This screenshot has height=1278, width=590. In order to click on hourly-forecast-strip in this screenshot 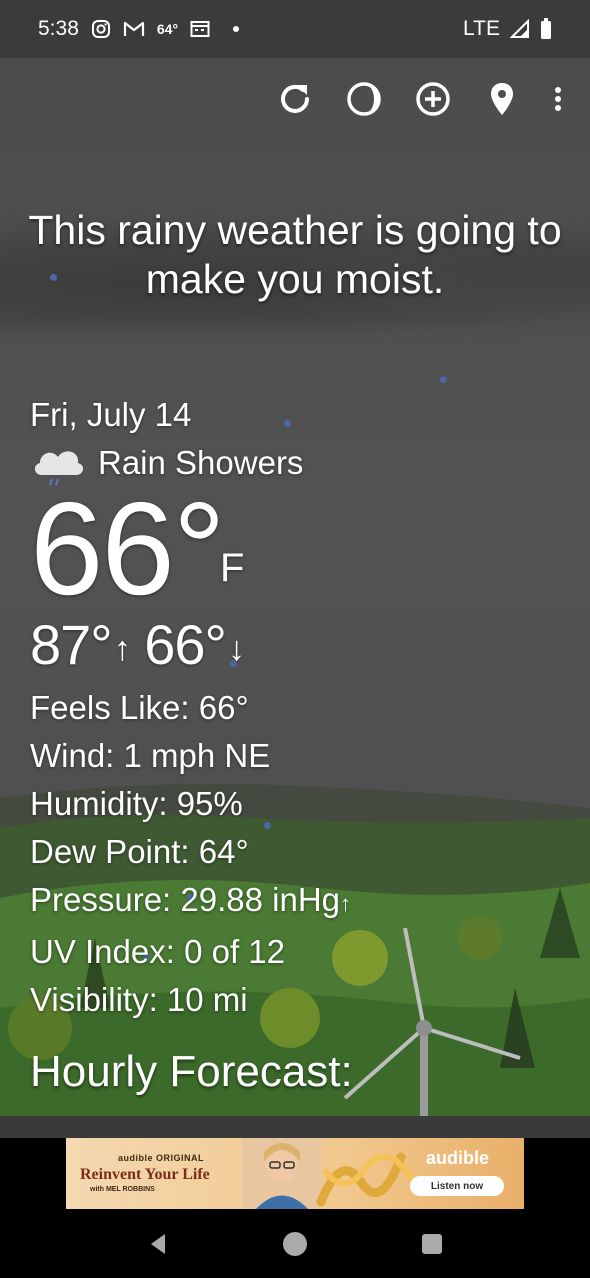, I will do `click(295, 1127)`.